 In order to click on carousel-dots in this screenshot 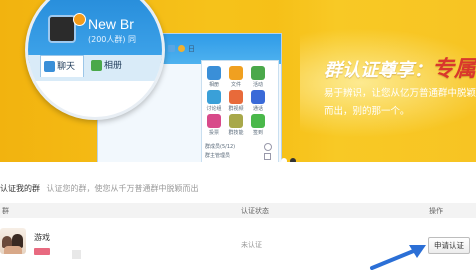, I will do `click(290, 155)`.